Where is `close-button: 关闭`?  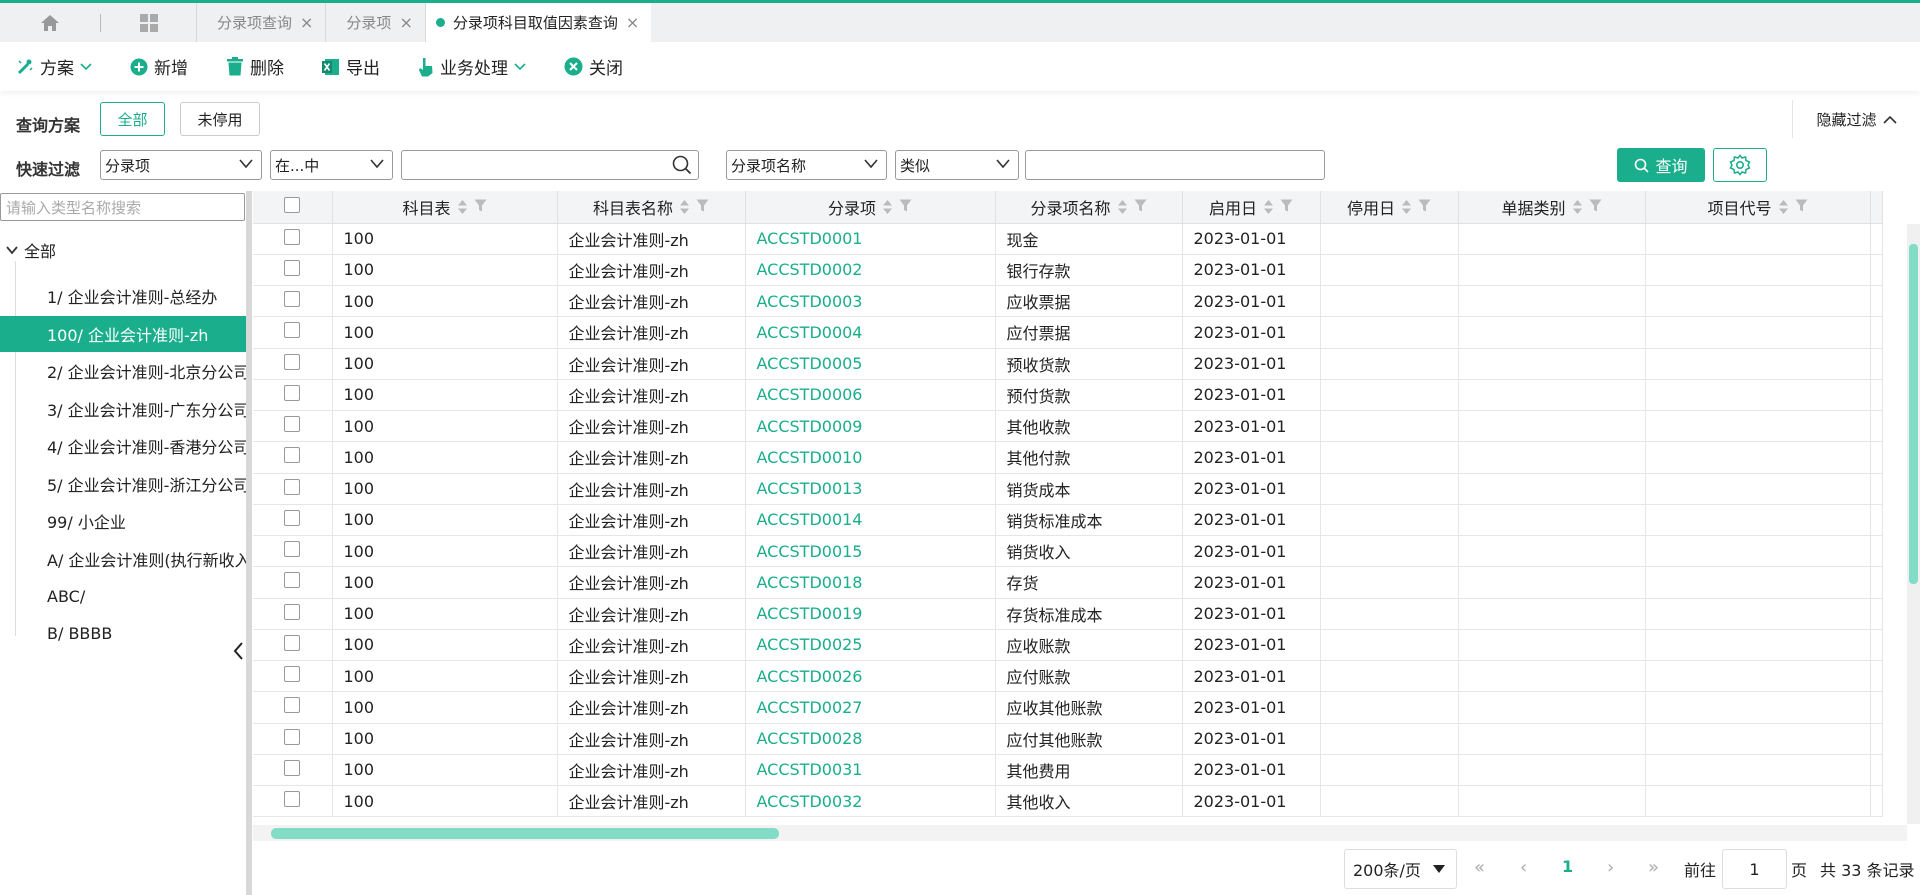 close-button: 关闭 is located at coordinates (593, 66).